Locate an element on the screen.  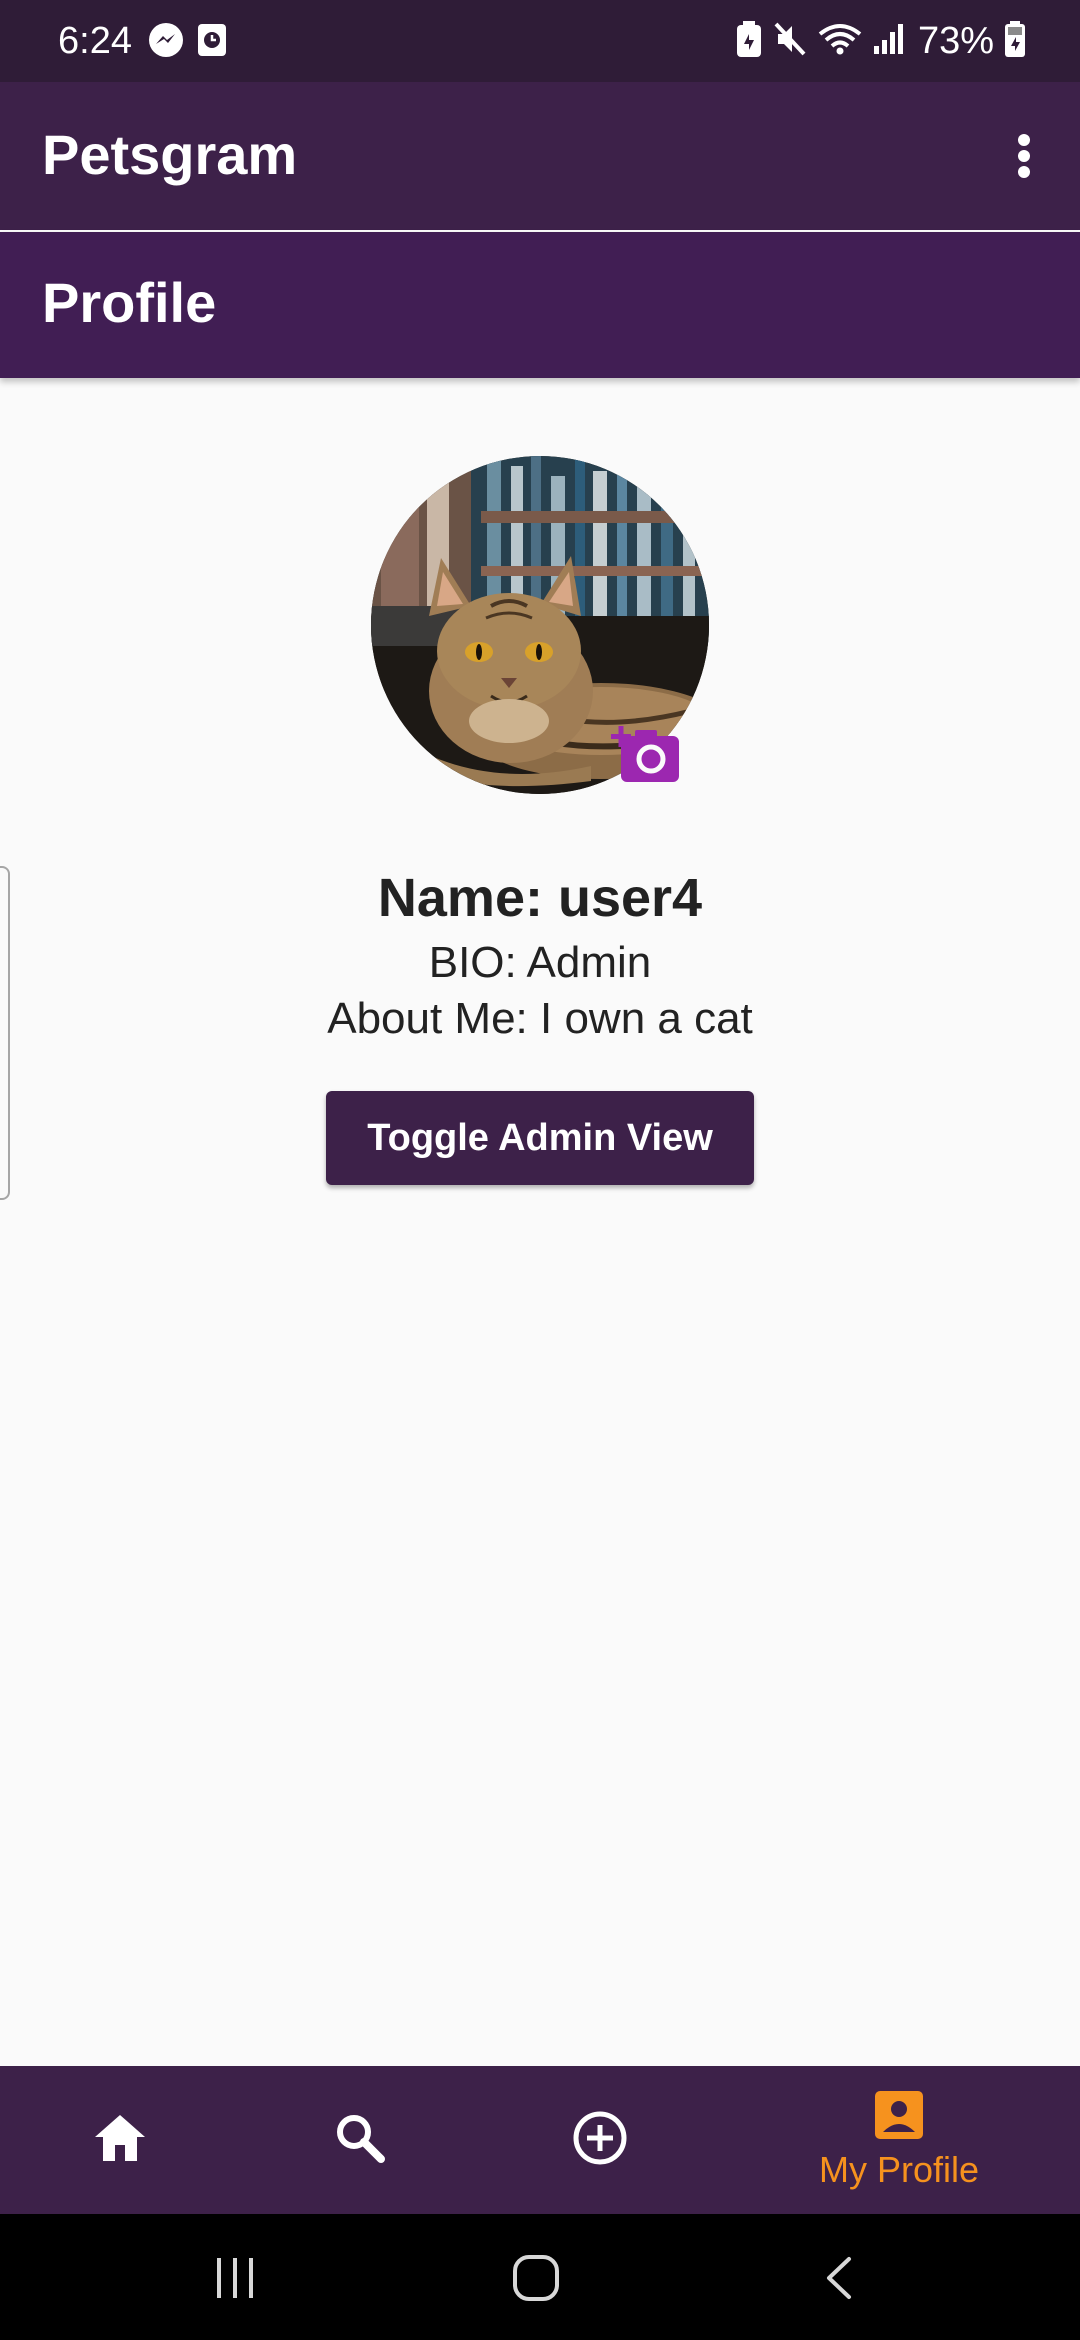
messenger-icon is located at coordinates (166, 42).